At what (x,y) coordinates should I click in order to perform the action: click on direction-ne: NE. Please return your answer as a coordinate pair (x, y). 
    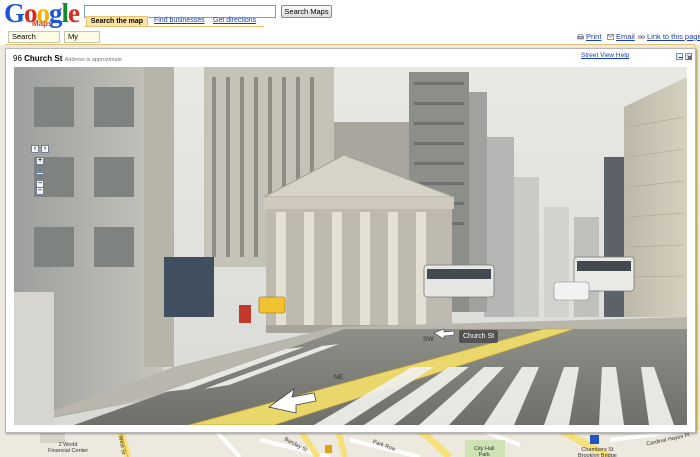
    Looking at the image, I should click on (339, 377).